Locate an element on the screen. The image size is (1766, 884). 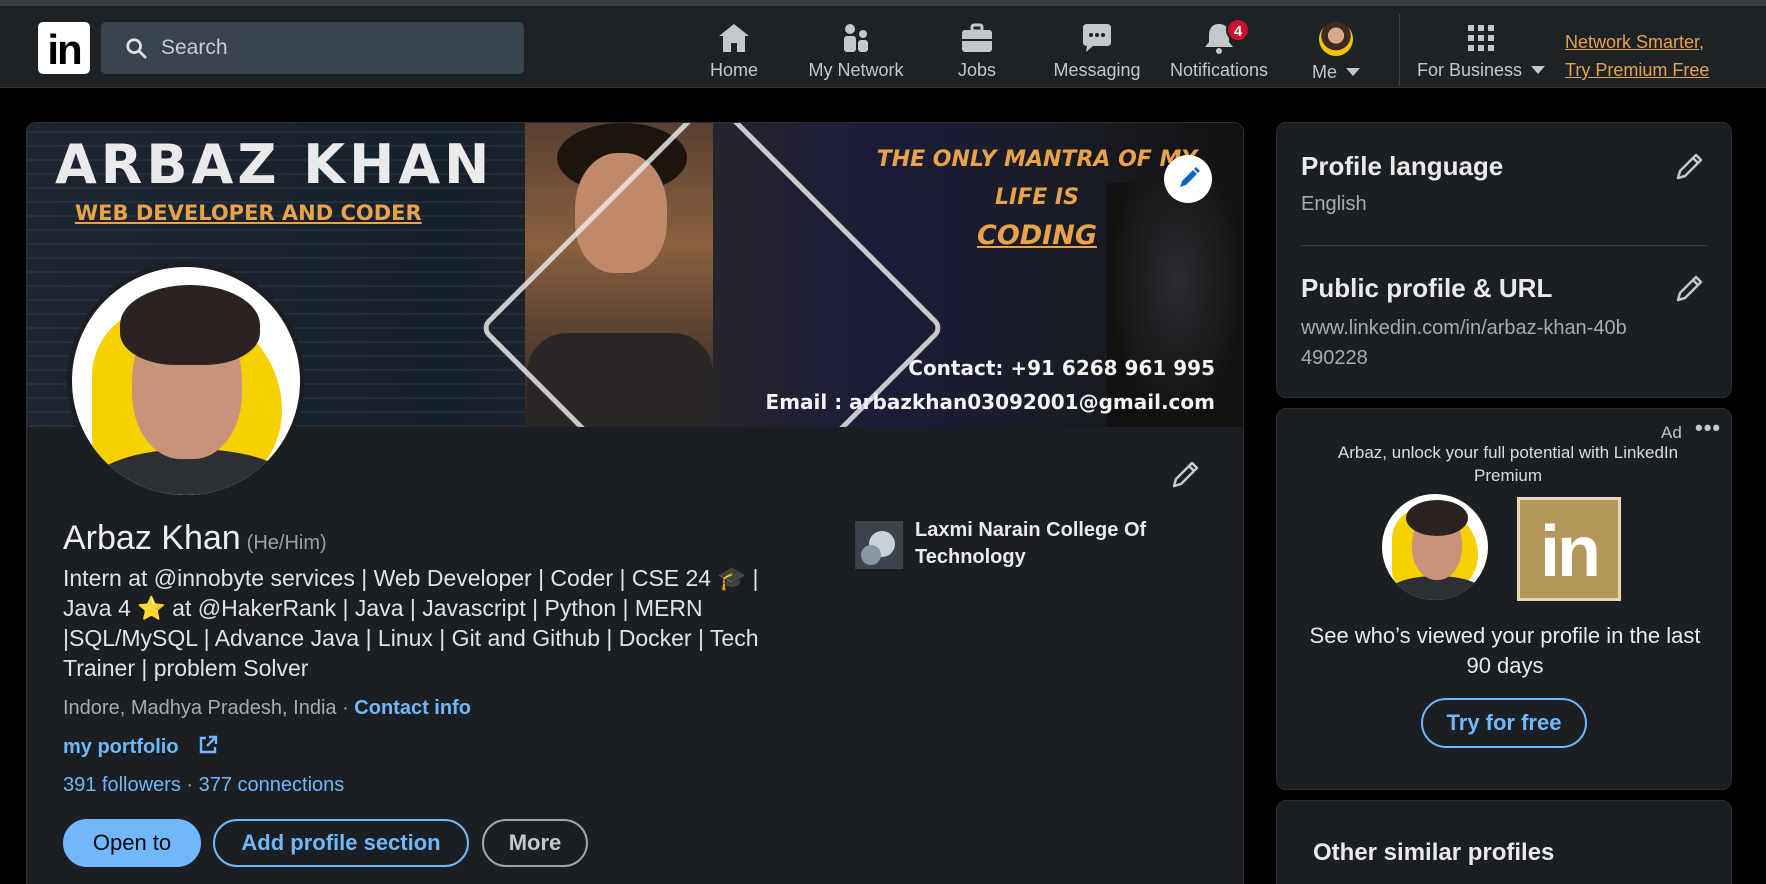
nav-jobs: Jobs is located at coordinates (977, 53).